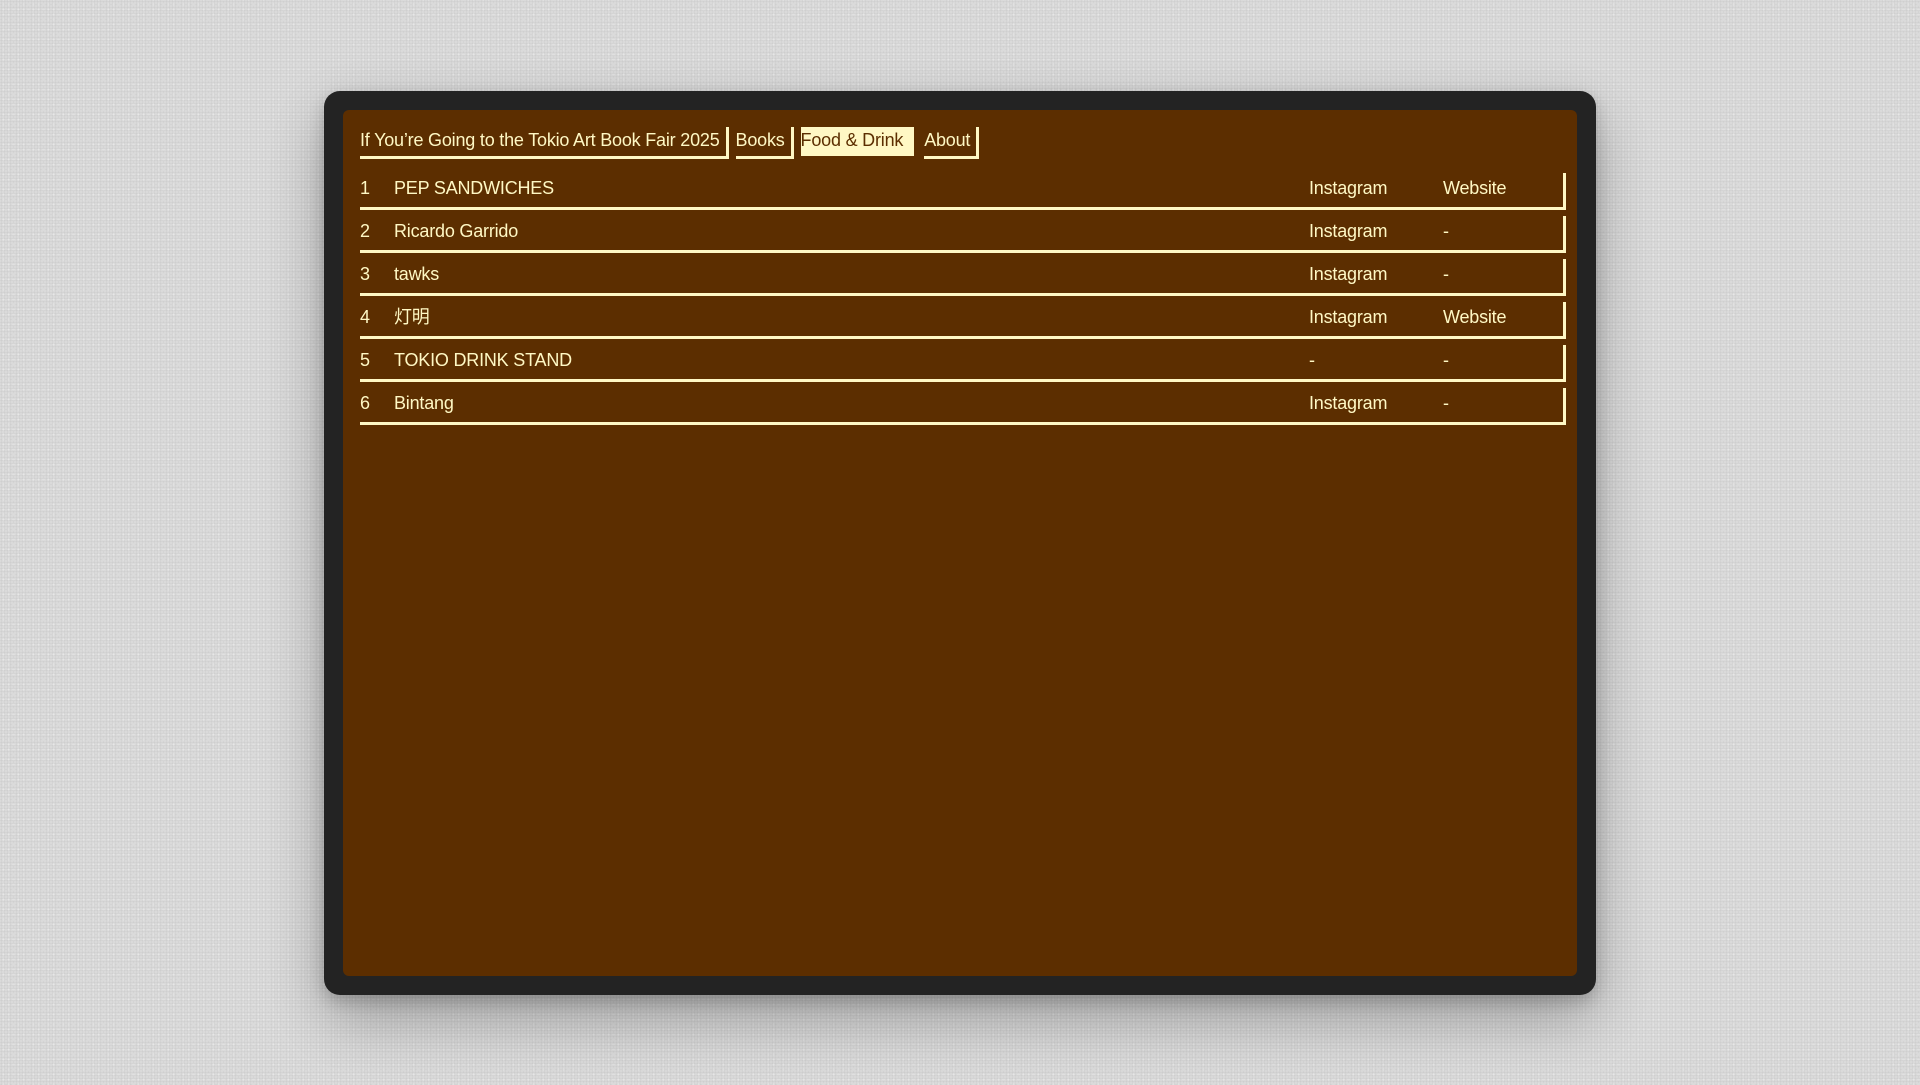  I want to click on item-name: 灯明, so click(412, 317).